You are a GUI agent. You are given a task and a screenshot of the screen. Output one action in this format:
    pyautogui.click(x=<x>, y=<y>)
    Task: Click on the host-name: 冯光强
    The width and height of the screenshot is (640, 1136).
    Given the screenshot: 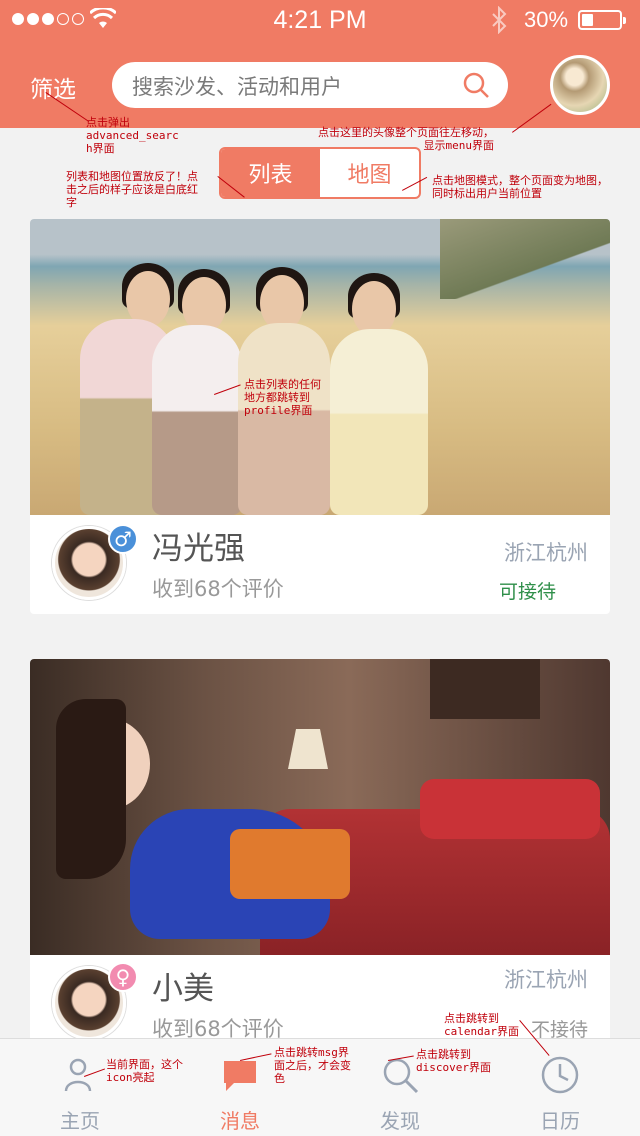 What is the action you would take?
    pyautogui.click(x=198, y=549)
    